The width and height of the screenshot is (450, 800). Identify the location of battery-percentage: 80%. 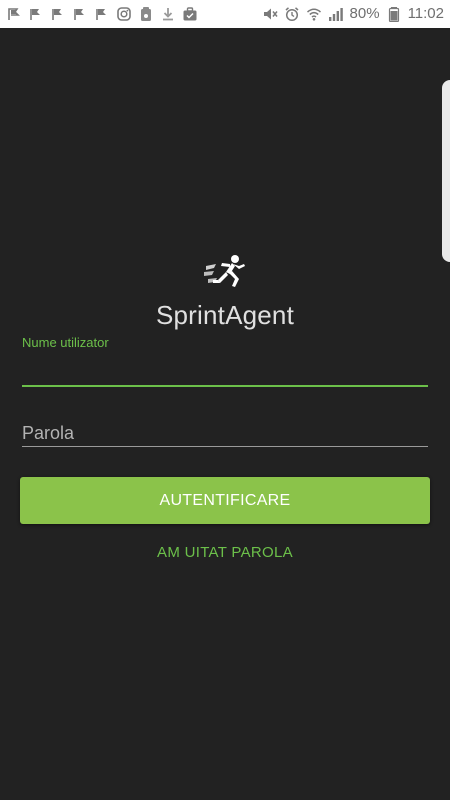
(364, 13).